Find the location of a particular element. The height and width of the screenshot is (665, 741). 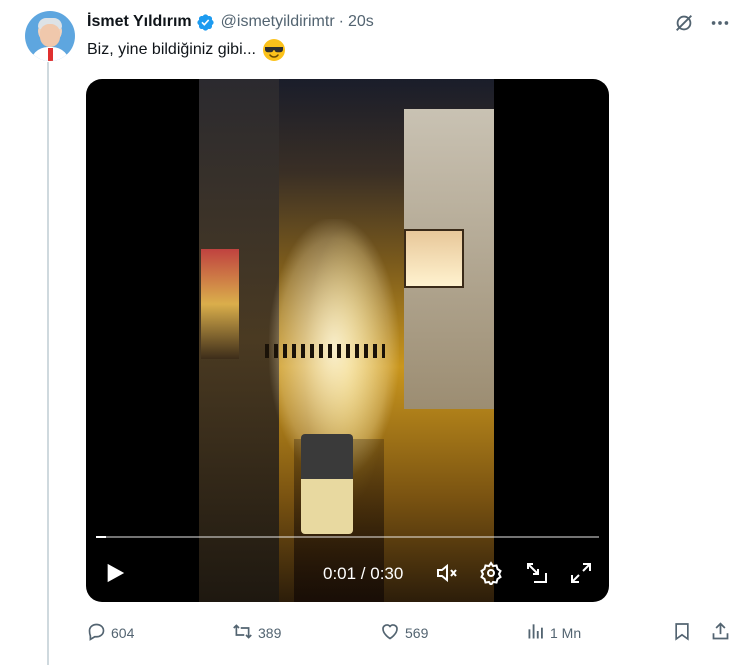

retweet-button: 389 is located at coordinates (256, 633).